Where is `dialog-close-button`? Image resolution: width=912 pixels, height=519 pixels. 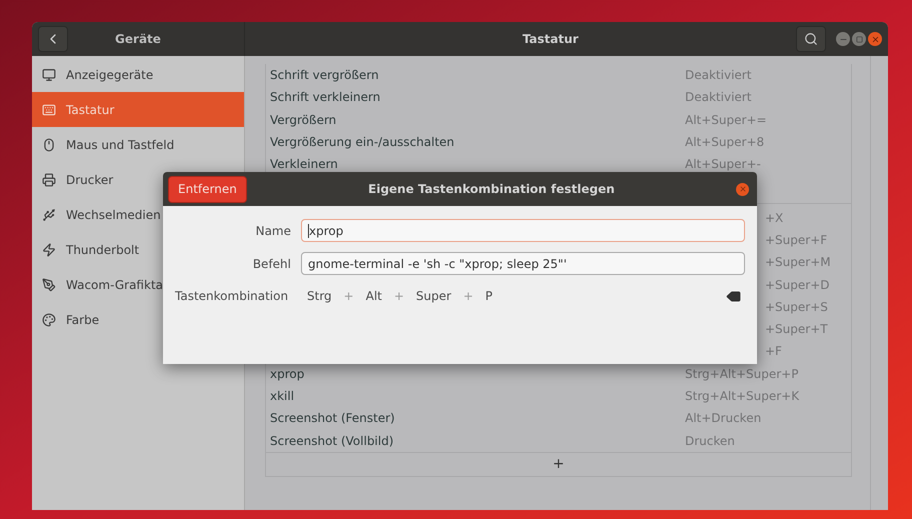
dialog-close-button is located at coordinates (742, 189).